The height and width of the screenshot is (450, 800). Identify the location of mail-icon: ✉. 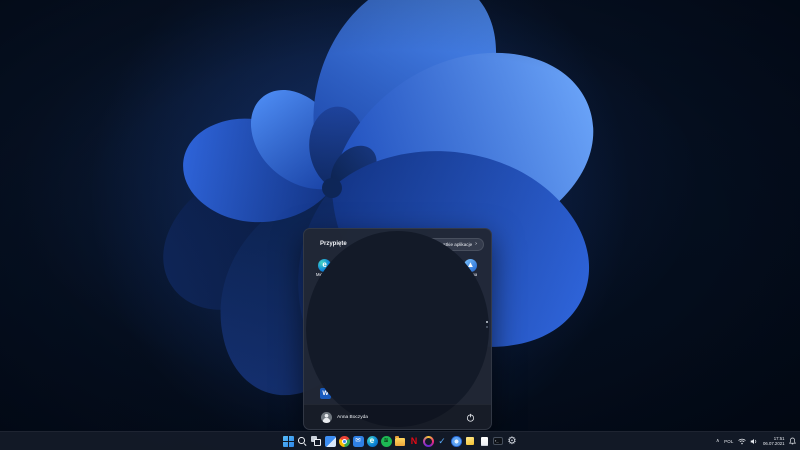
(358, 441).